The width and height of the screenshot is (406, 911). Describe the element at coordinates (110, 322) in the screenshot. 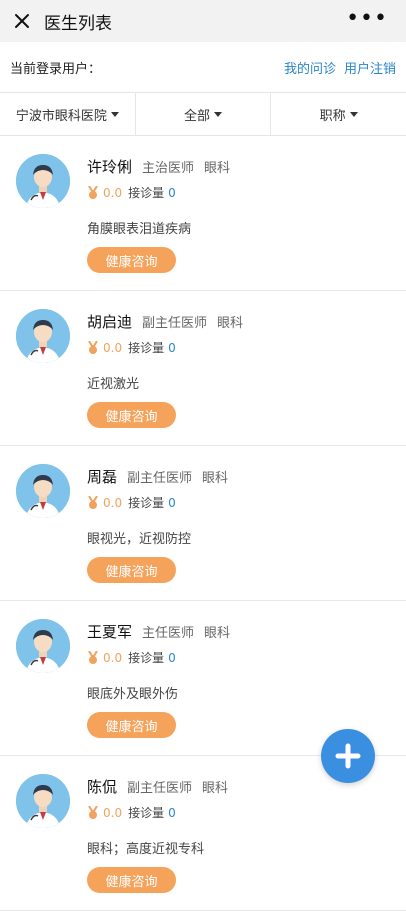

I see `doctor-name: 胡启迪` at that location.